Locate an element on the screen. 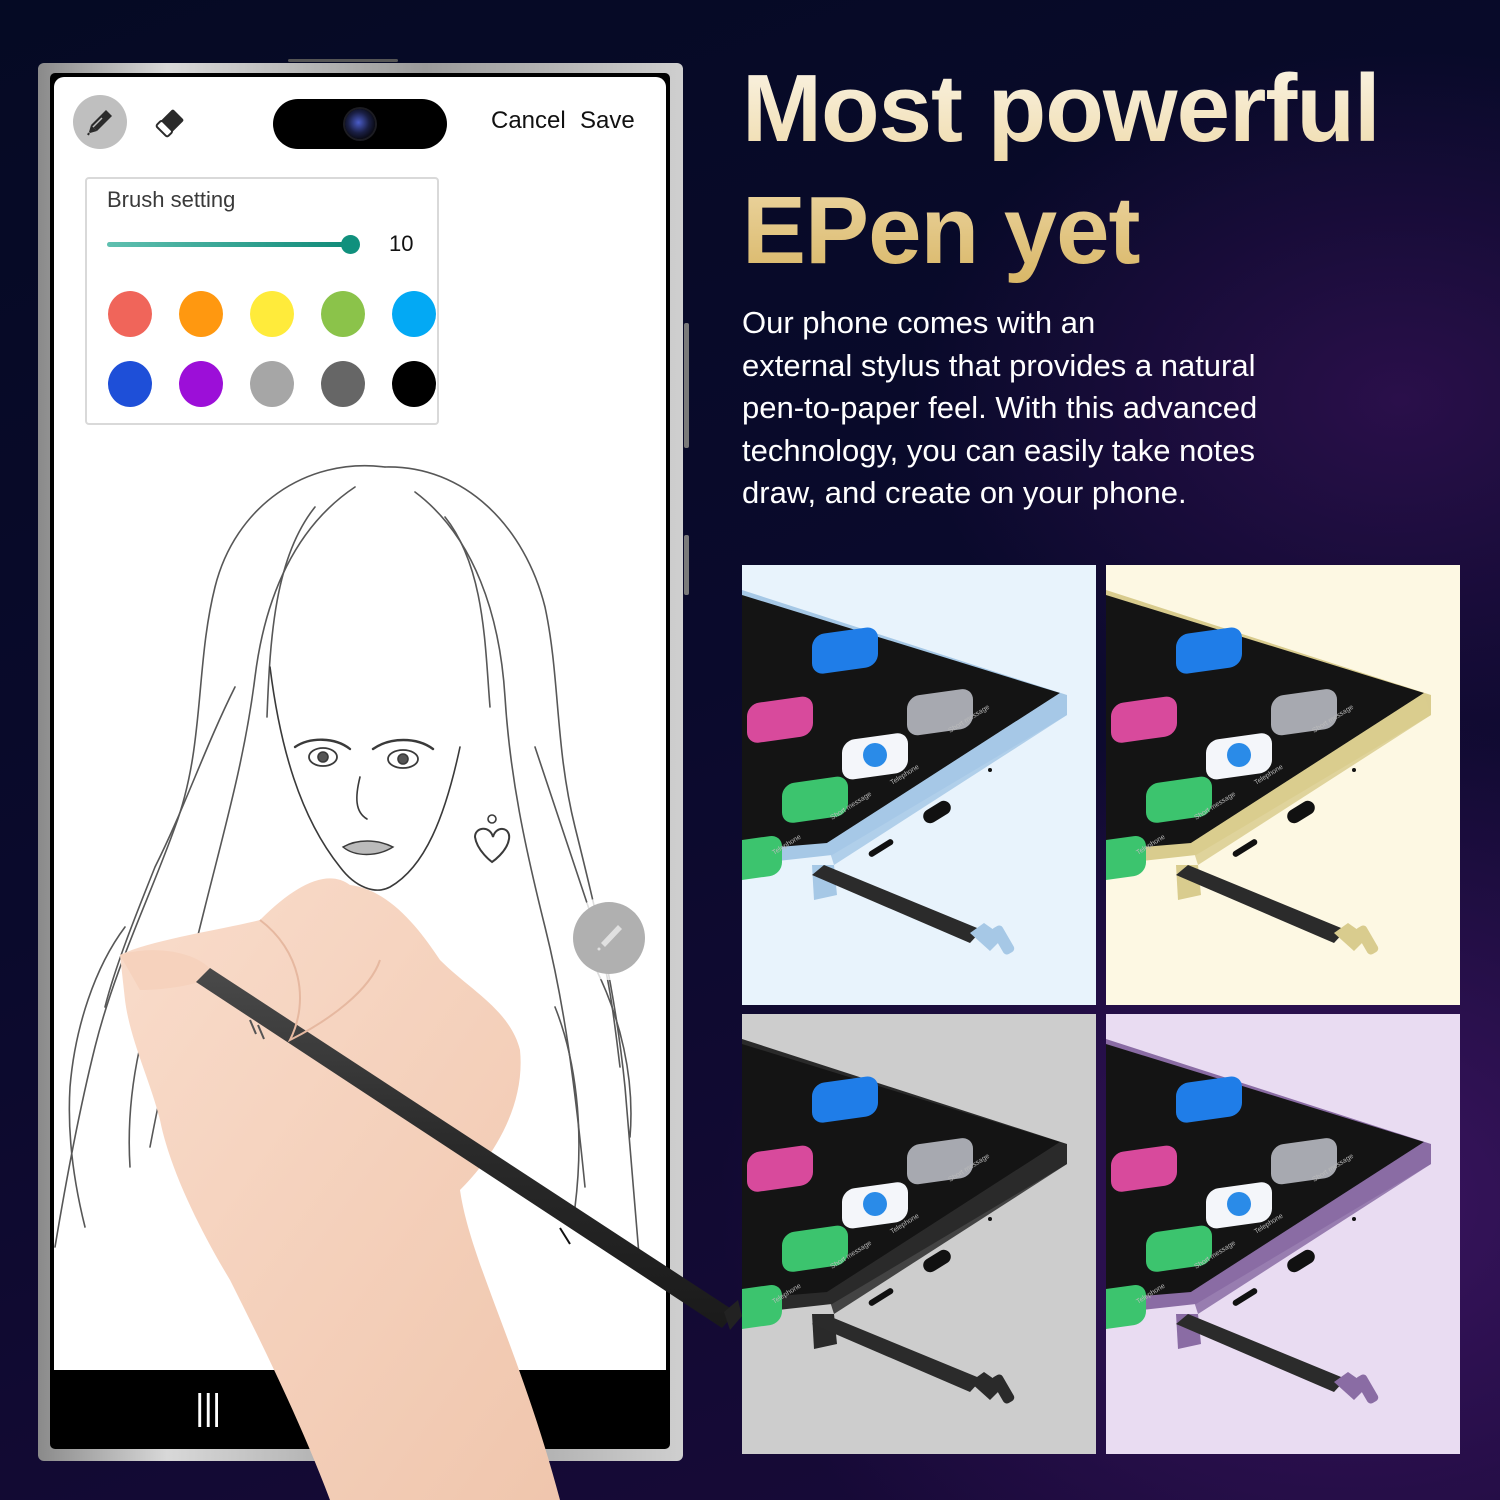  color-swatch-orange is located at coordinates (200, 314).